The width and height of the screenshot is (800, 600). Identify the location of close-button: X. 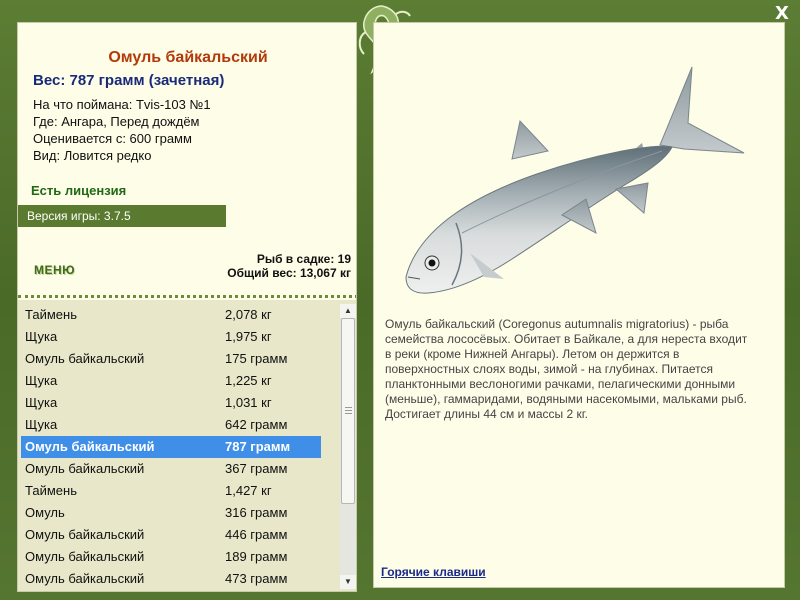
(782, 14).